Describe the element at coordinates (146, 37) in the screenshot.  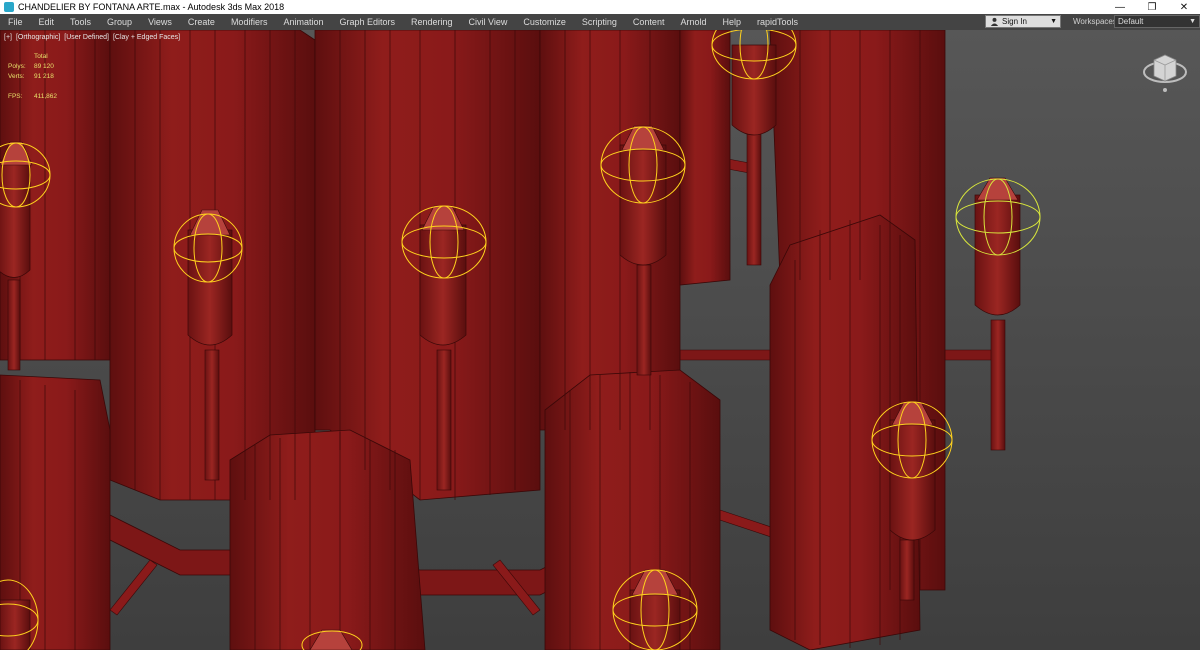
I see `viewport-shading-label: [Clay + Edged Faces]` at that location.